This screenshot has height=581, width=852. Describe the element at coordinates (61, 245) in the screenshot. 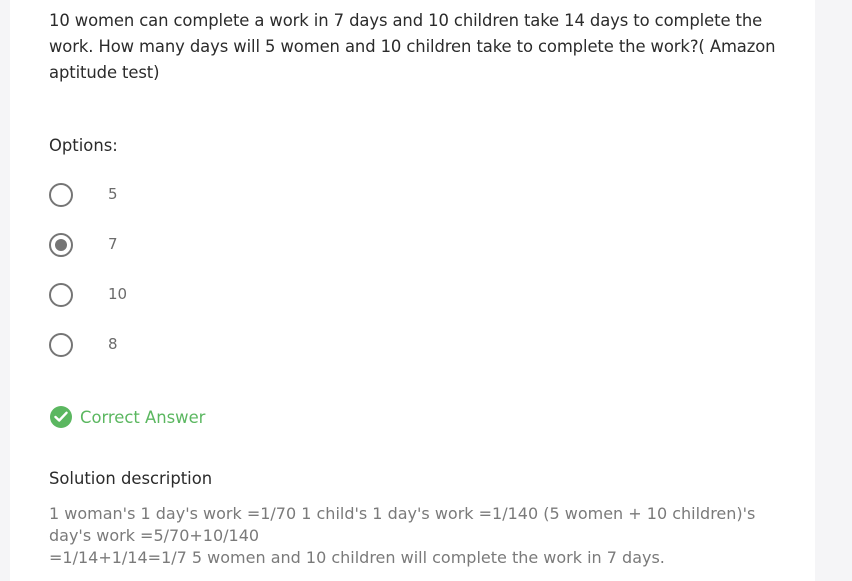

I see `radio-button-selected` at that location.